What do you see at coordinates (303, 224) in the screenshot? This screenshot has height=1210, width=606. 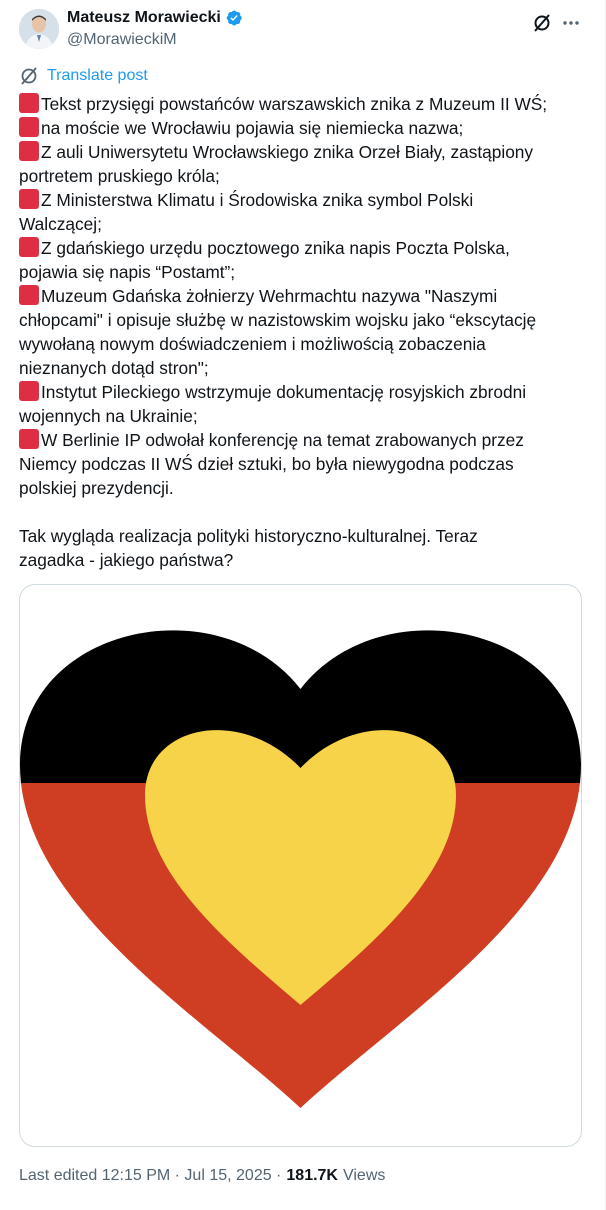 I see `post-line: Walczącej;` at bounding box center [303, 224].